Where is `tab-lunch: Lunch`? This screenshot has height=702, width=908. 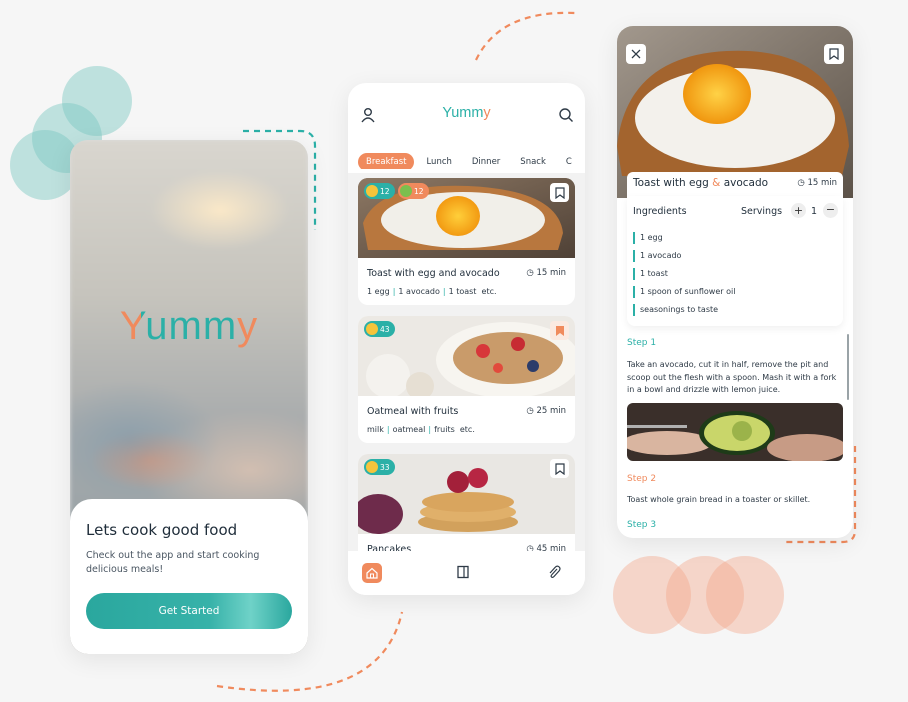 tab-lunch: Lunch is located at coordinates (438, 161).